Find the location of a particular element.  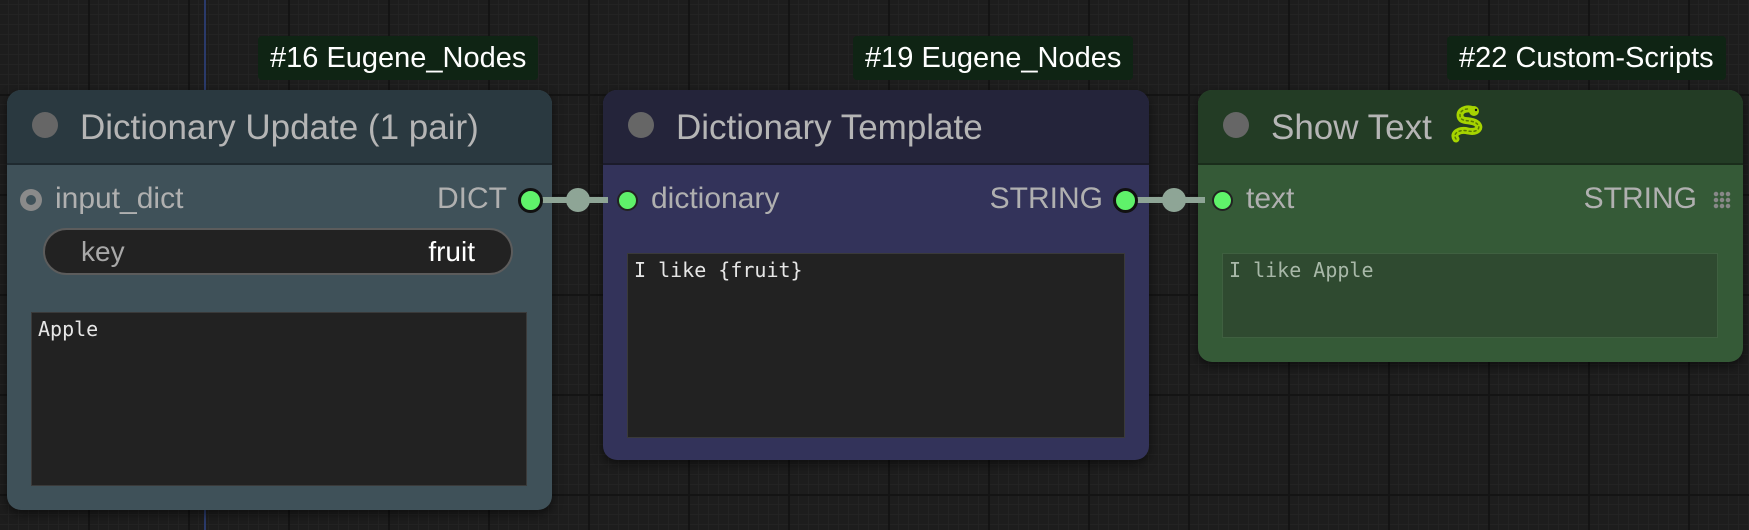

output-slot-string is located at coordinates (1125, 200).